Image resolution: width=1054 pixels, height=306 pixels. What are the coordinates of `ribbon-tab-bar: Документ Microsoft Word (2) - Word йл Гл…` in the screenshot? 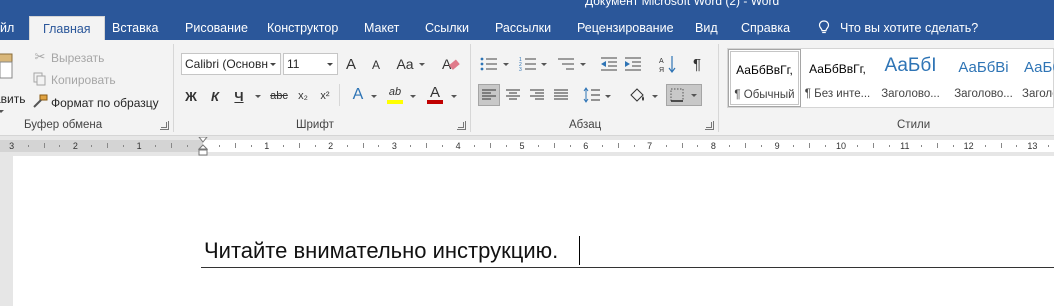 It's located at (527, 20).